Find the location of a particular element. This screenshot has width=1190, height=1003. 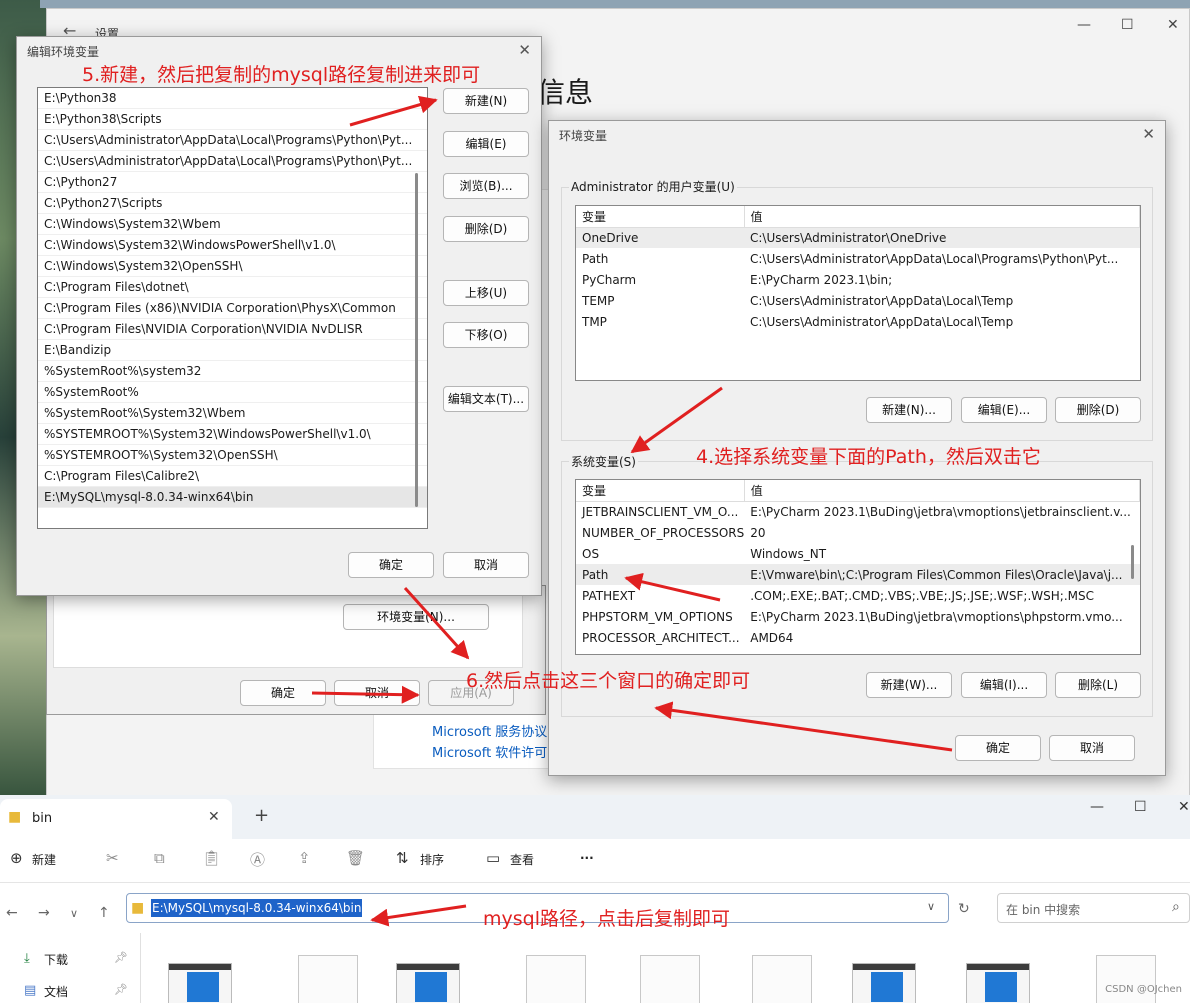

arrow-ok1 is located at coordinates (365, 694).